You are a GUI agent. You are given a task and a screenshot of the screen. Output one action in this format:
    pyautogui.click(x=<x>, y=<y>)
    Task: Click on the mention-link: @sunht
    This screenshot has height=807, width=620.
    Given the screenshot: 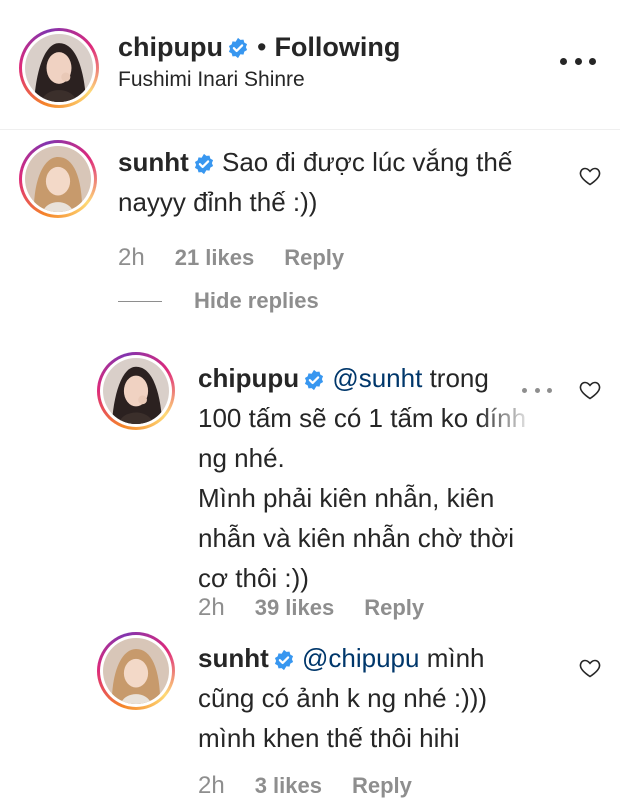 What is the action you would take?
    pyautogui.click(x=377, y=378)
    